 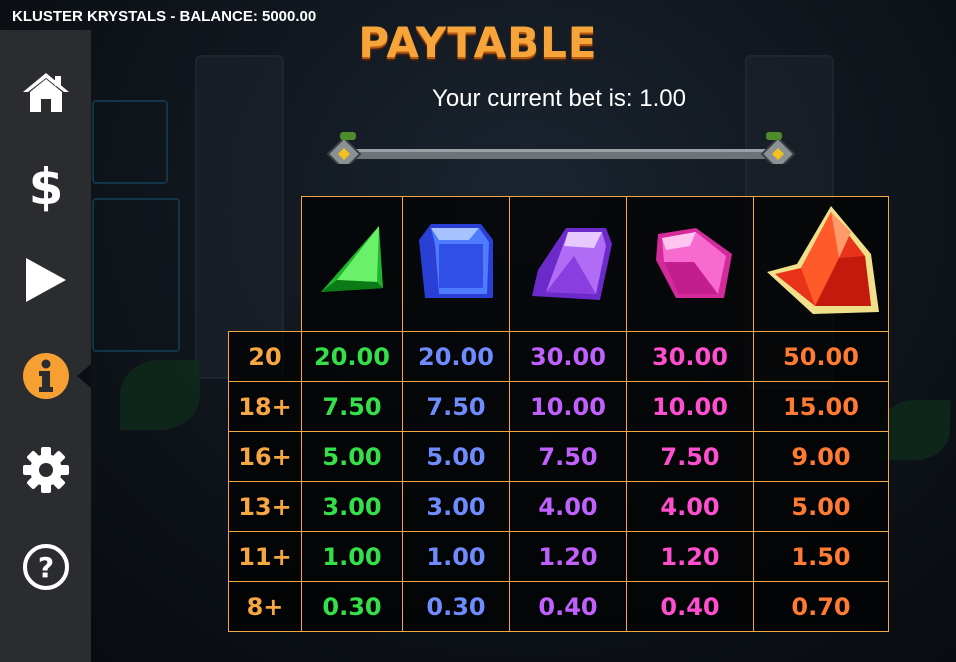 What do you see at coordinates (568, 606) in the screenshot?
I see `payout-cell-purple-crystal: 0.40` at bounding box center [568, 606].